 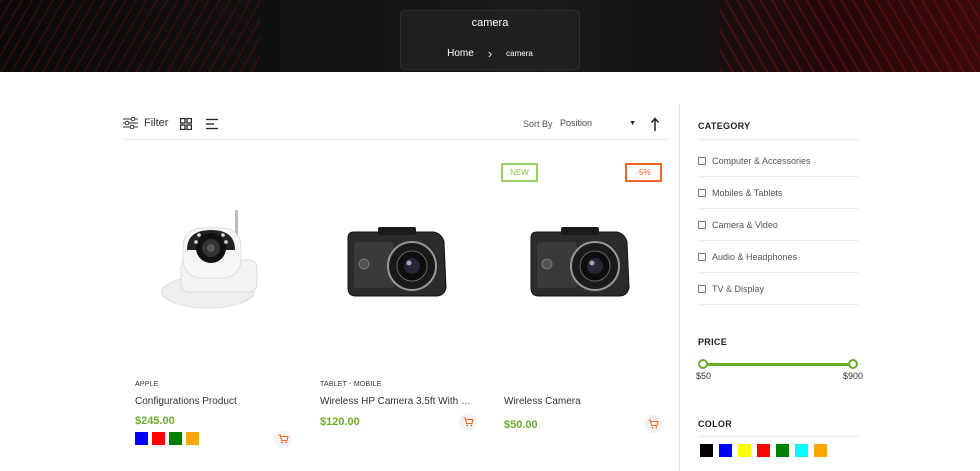 What do you see at coordinates (147, 384) in the screenshot?
I see `product-brand: APPLE` at bounding box center [147, 384].